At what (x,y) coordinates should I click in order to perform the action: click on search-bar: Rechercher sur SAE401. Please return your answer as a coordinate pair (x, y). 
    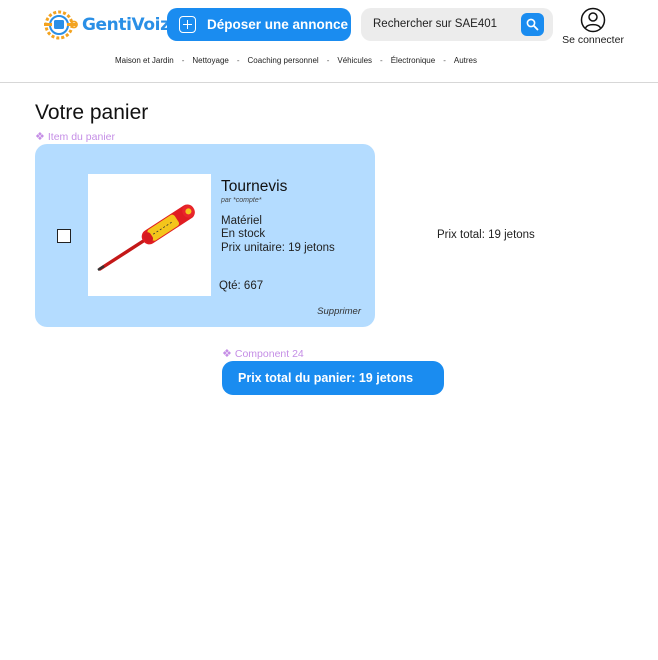
    Looking at the image, I should click on (457, 24).